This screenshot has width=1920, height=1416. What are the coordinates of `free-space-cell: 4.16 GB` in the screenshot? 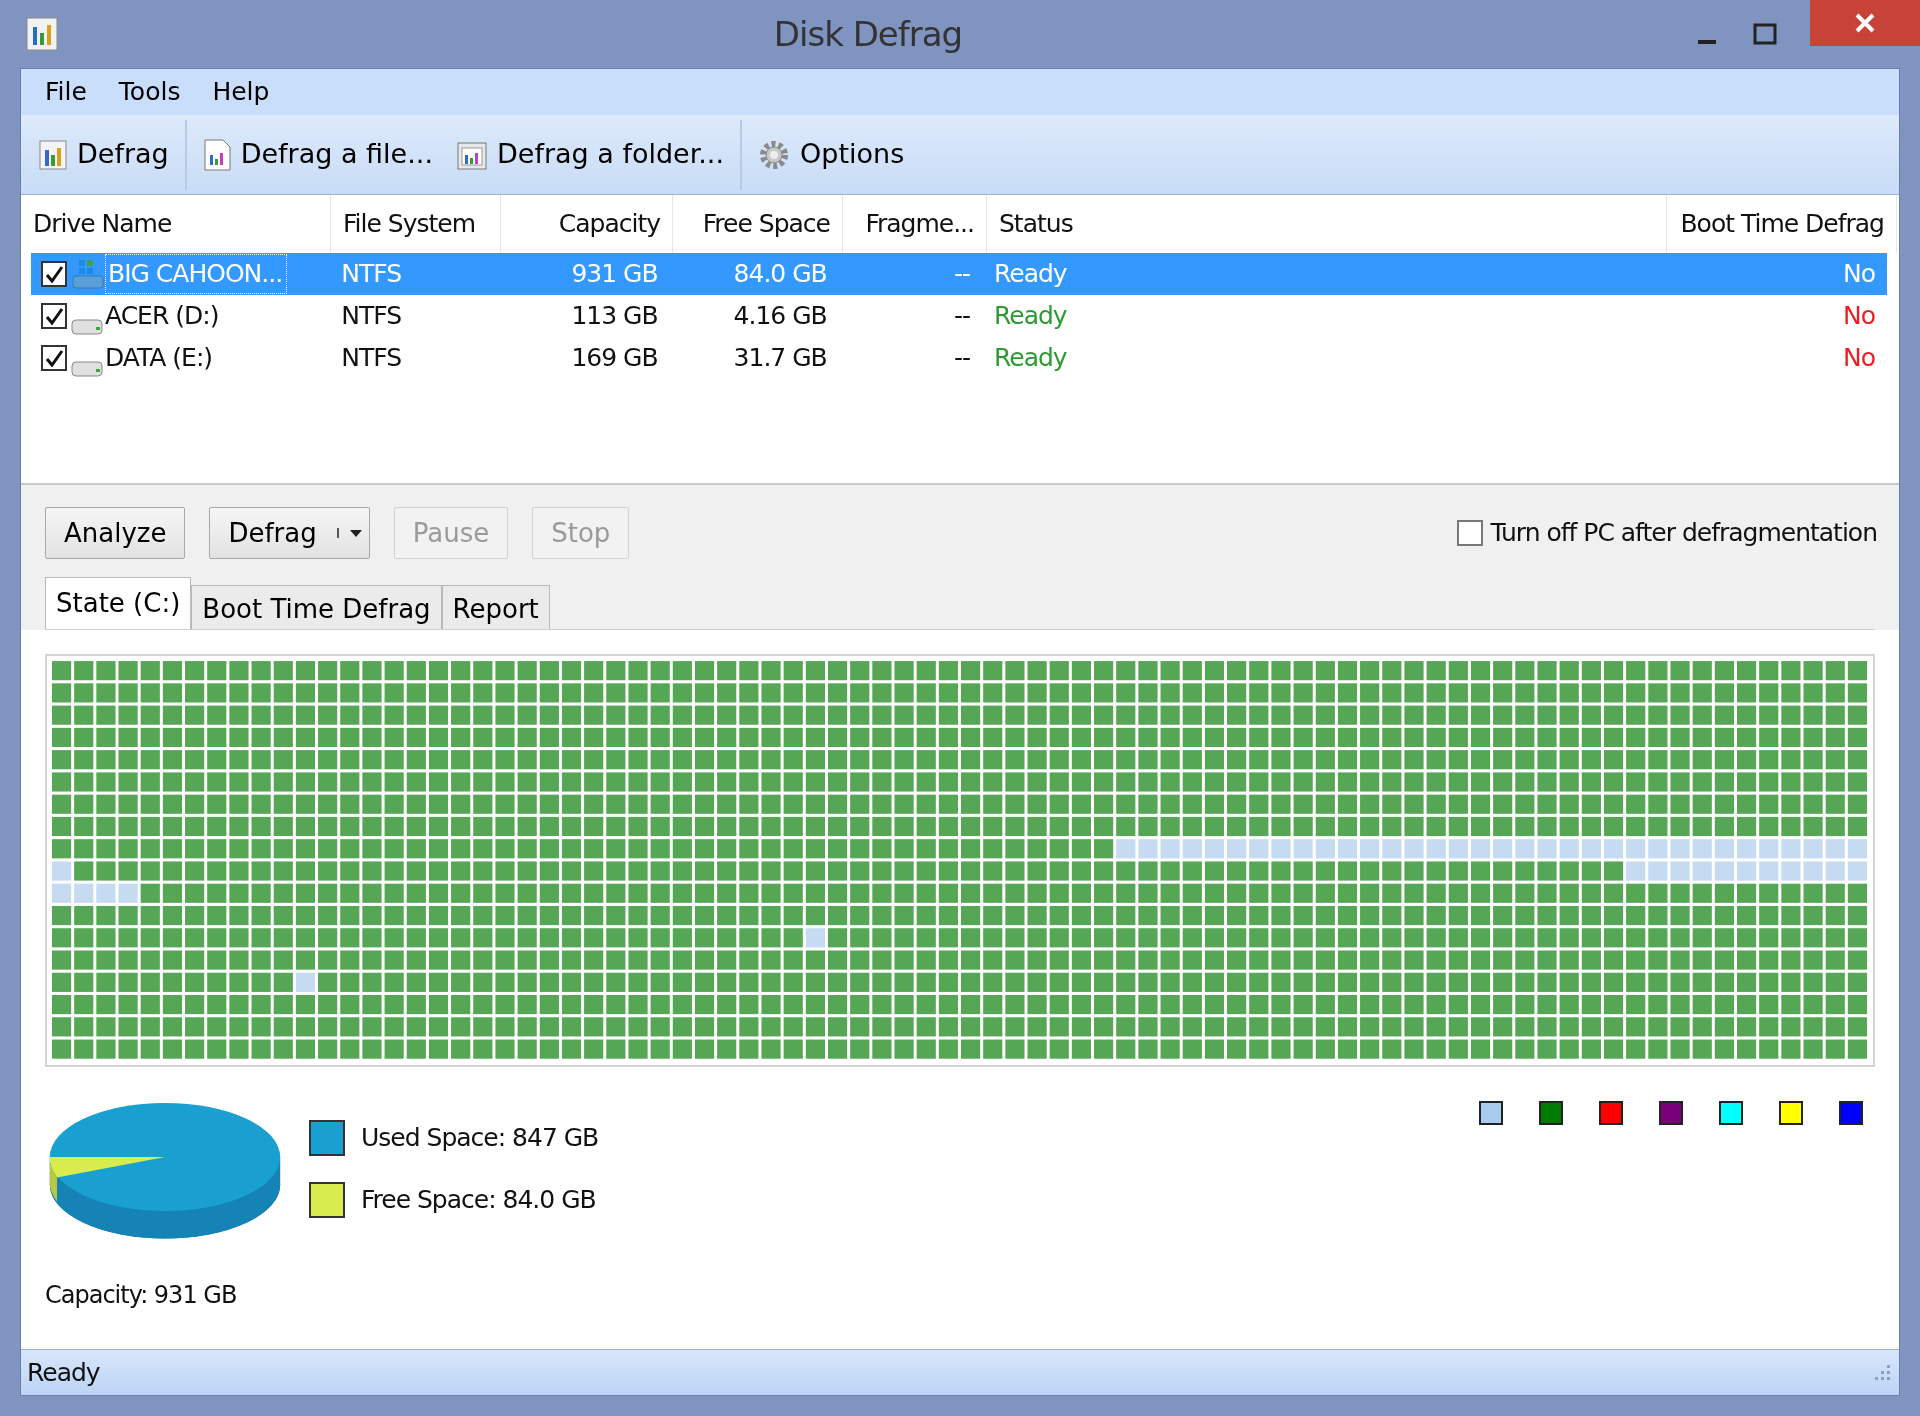 It's located at (780, 316).